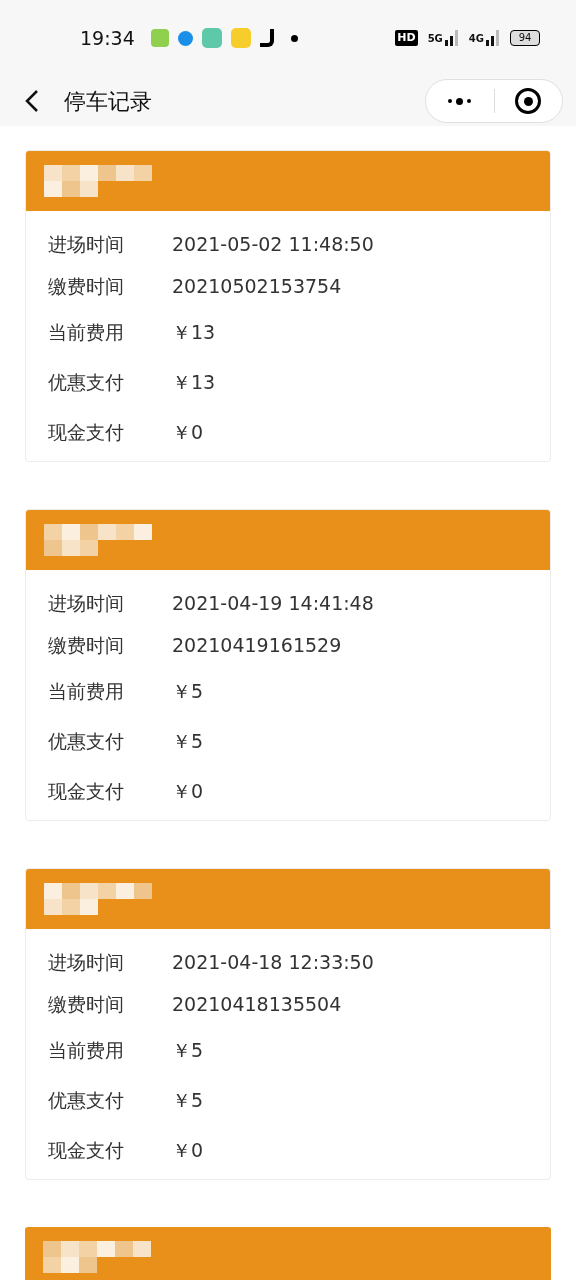 The height and width of the screenshot is (1280, 576). Describe the element at coordinates (525, 38) in the screenshot. I see `battery-icon: 94` at that location.